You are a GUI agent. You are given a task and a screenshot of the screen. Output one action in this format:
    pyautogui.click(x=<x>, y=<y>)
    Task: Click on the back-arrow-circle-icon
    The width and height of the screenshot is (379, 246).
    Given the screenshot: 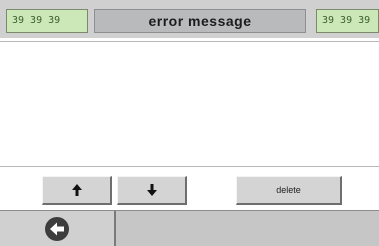 What is the action you would take?
    pyautogui.click(x=57, y=228)
    